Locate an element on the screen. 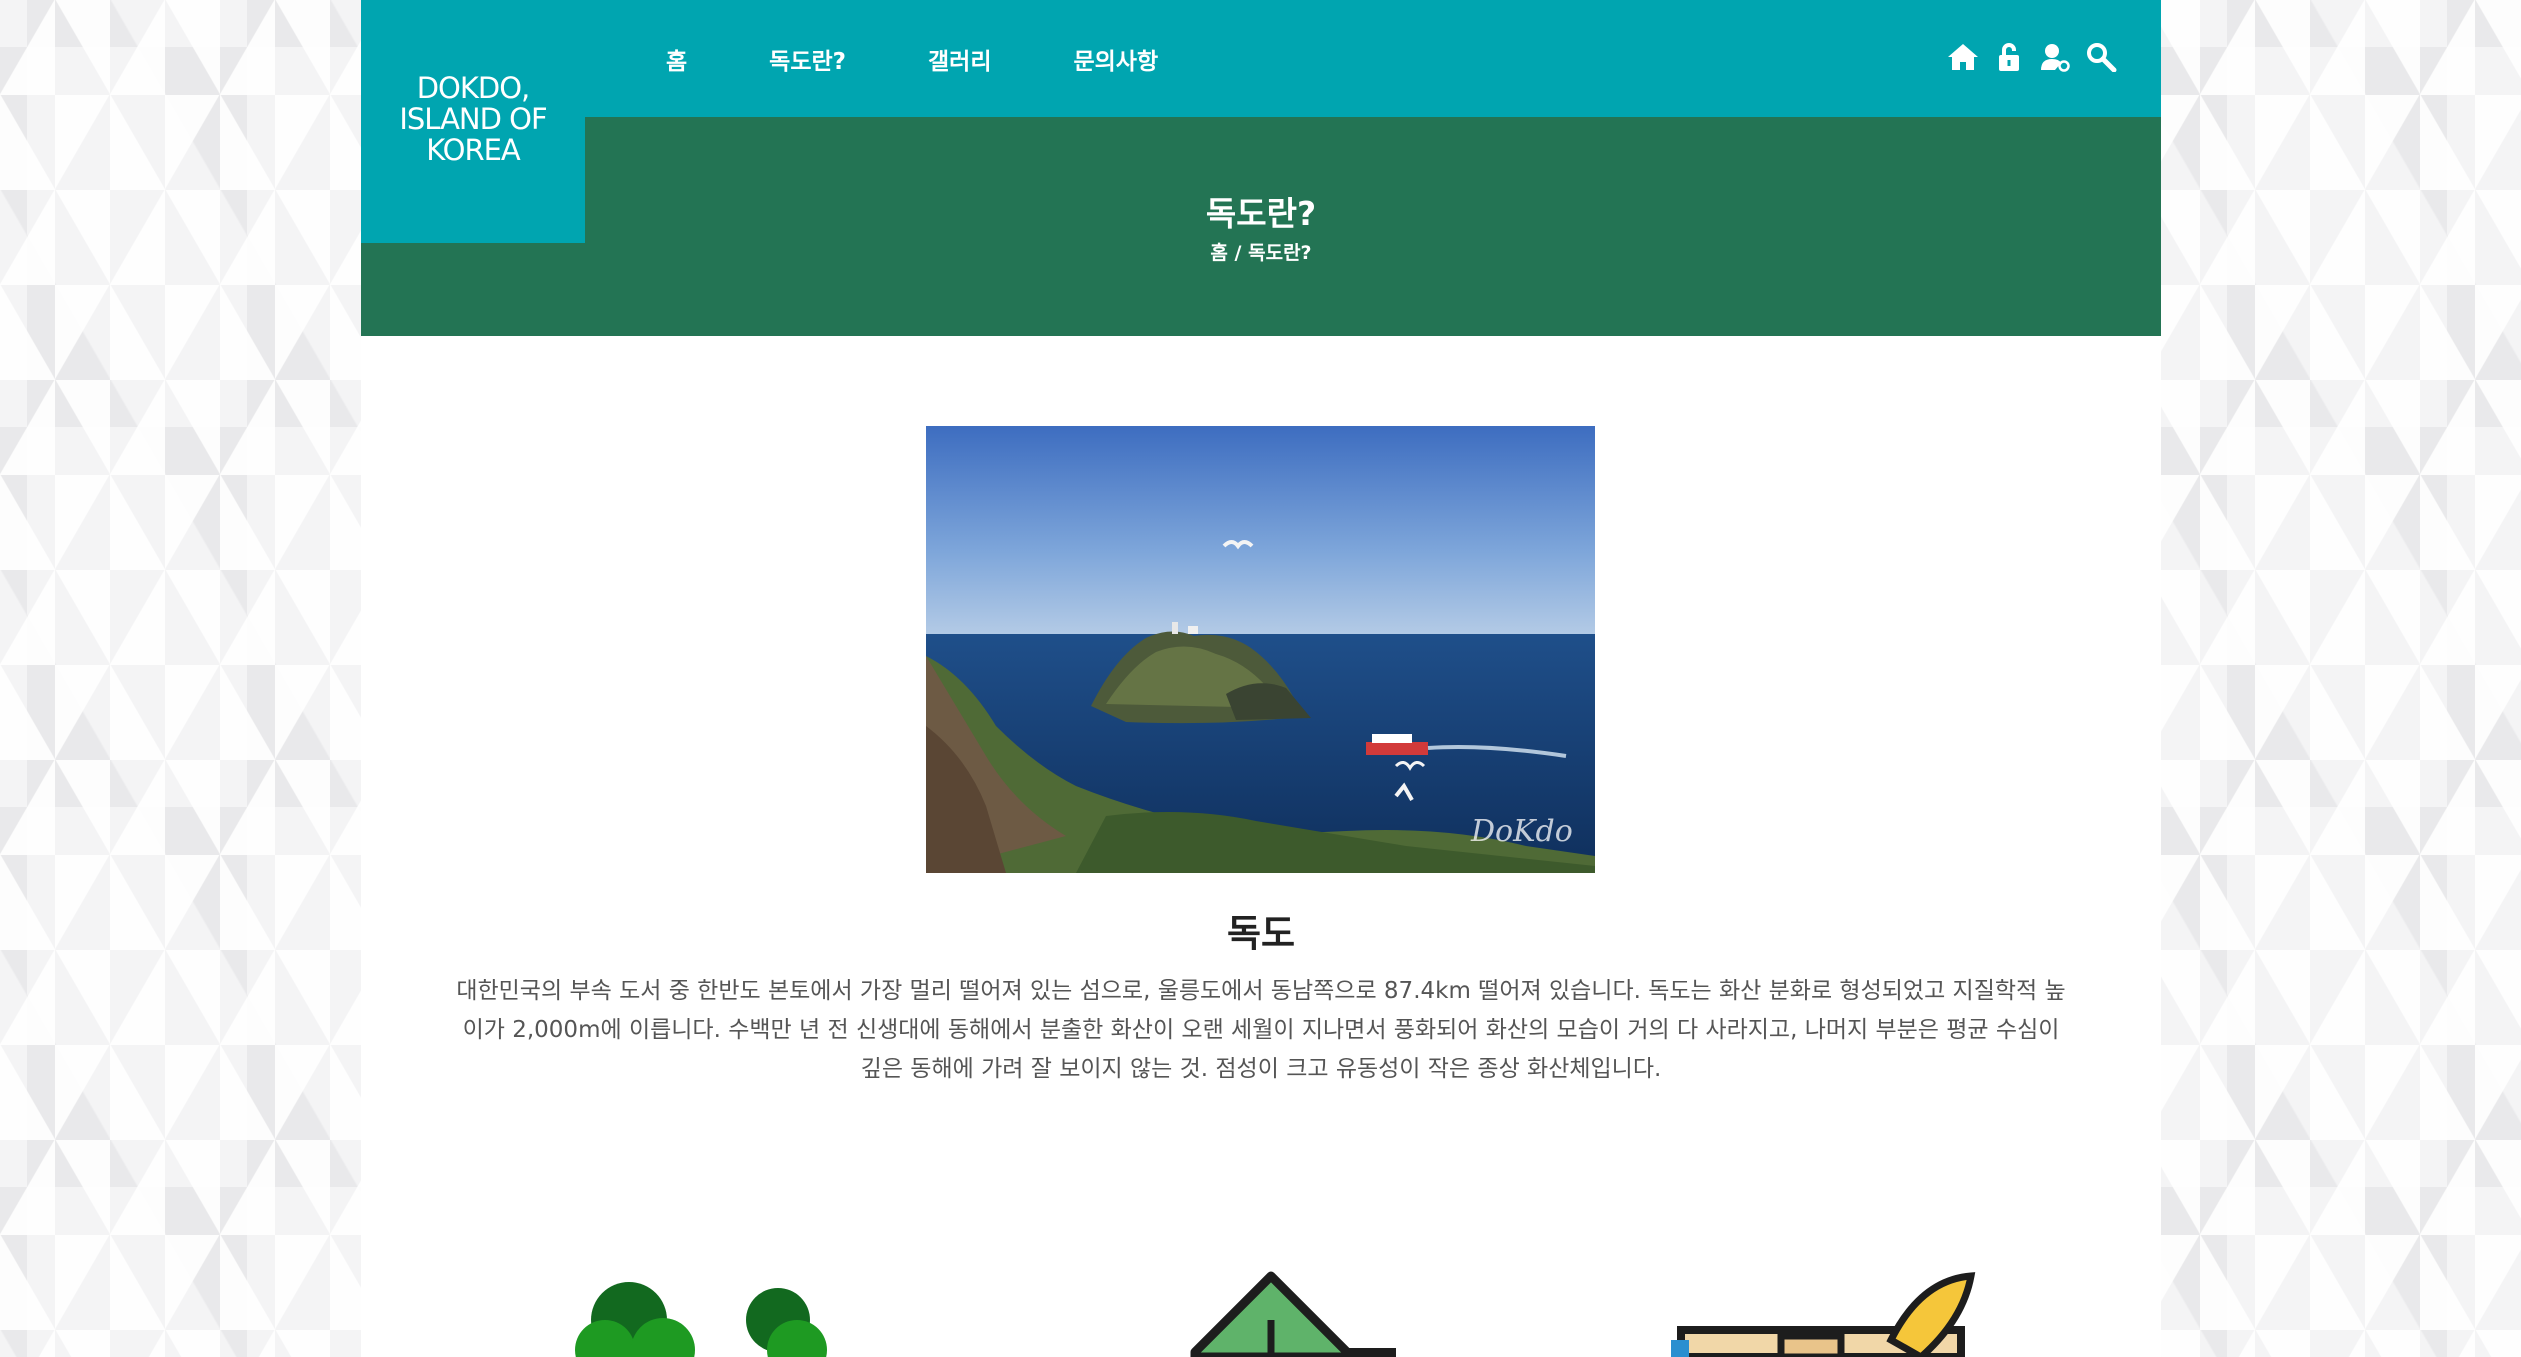  page-banner: 독도란? 홈 / 독도란? is located at coordinates (1261, 226).